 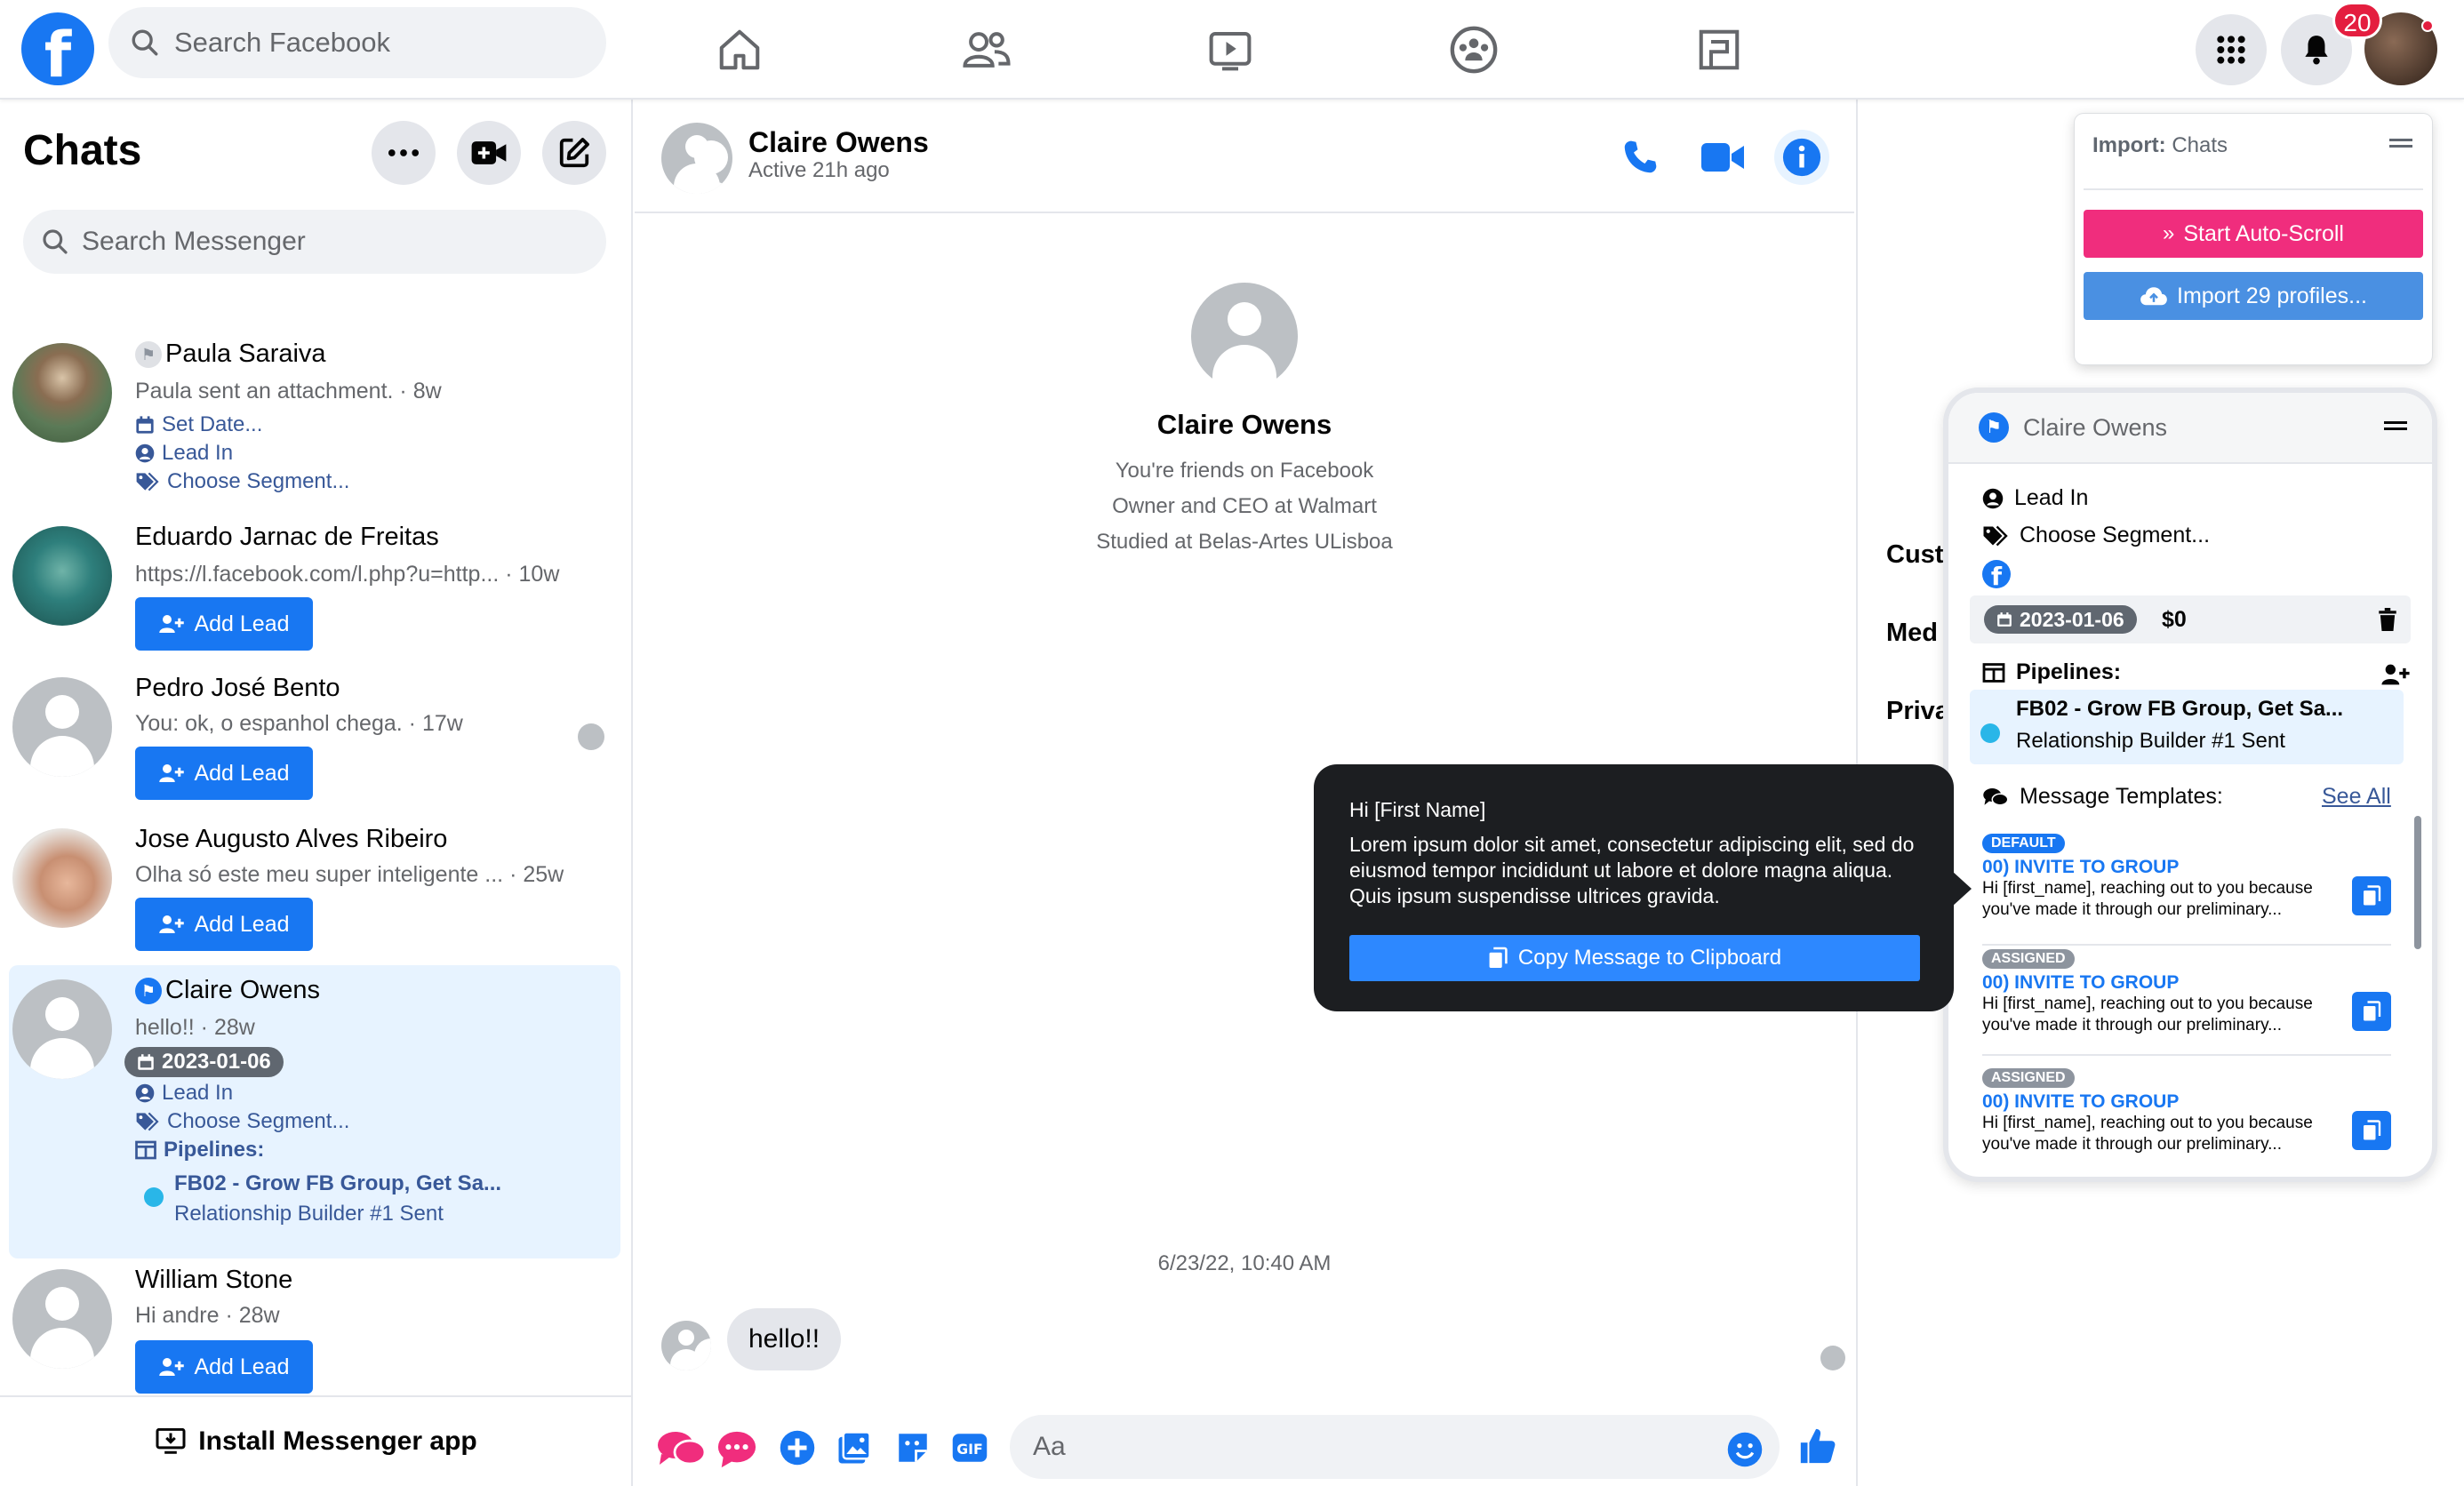 What do you see at coordinates (913, 1450) in the screenshot?
I see `sticker-icon` at bounding box center [913, 1450].